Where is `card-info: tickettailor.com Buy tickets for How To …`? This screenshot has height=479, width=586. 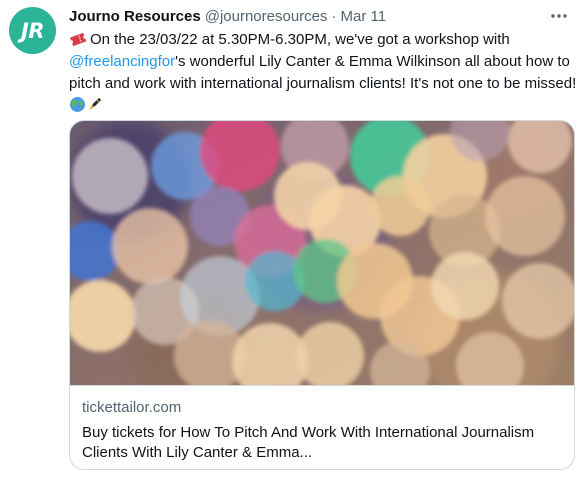
card-info: tickettailor.com Buy tickets for How To … is located at coordinates (322, 430).